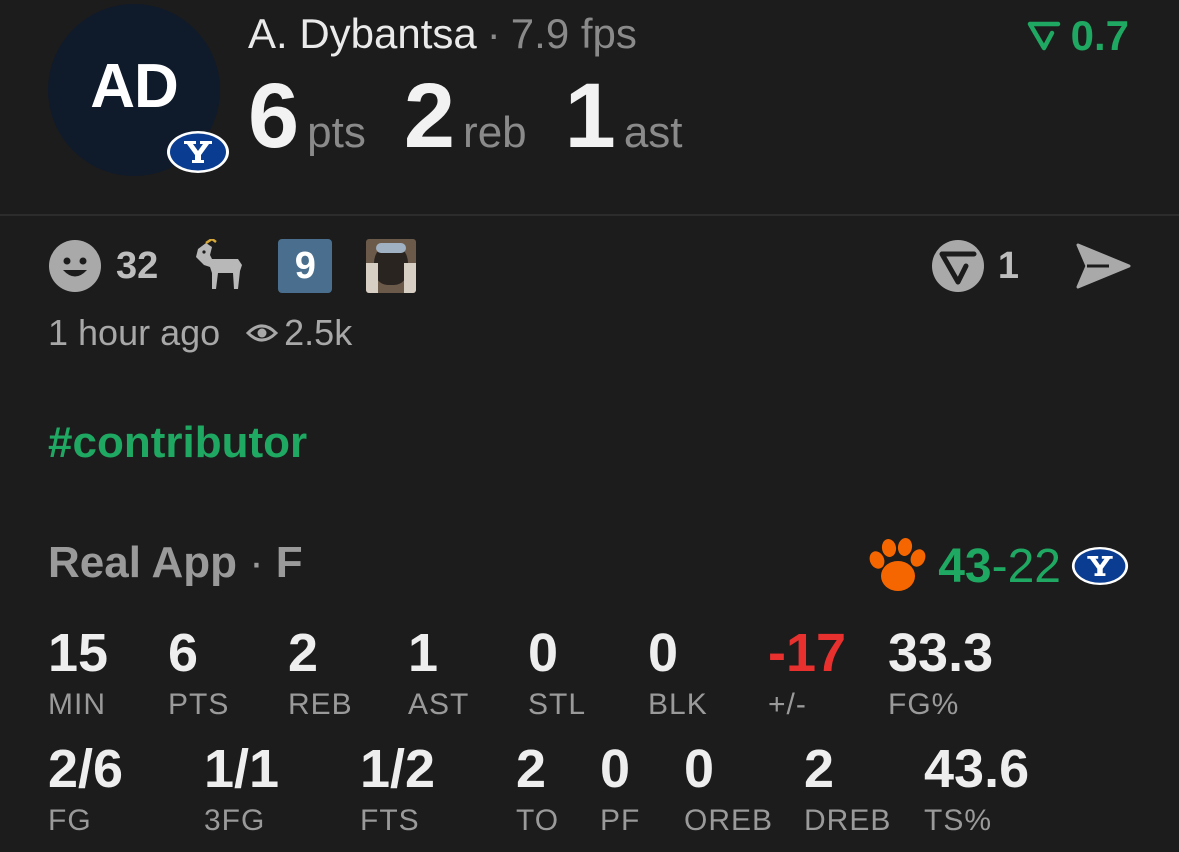 Image resolution: width=1179 pixels, height=852 pixels. I want to click on hashtag-link: #contributor, so click(177, 443).